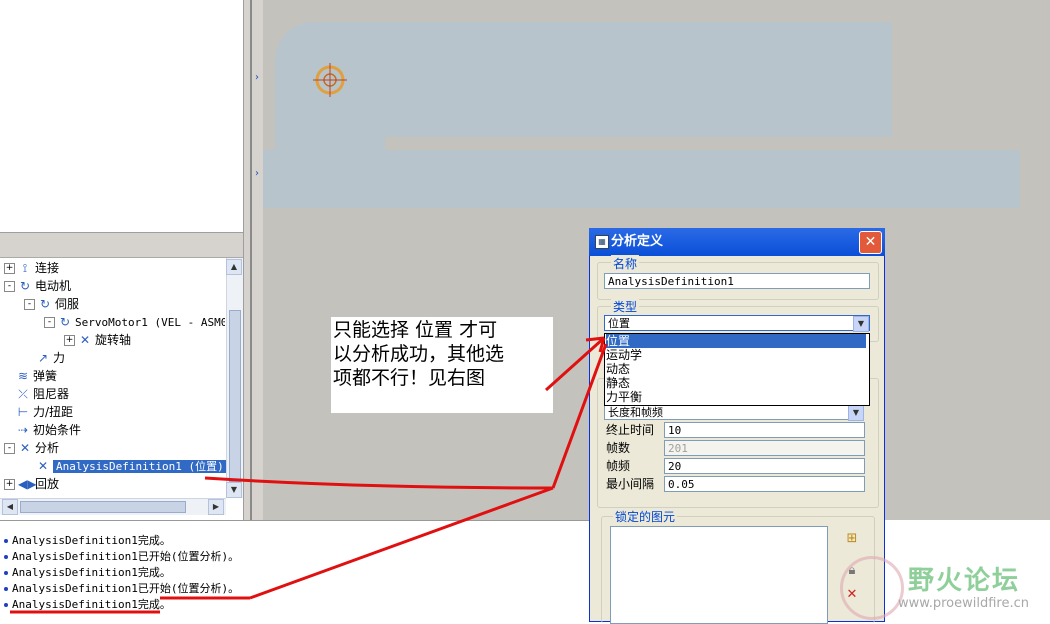 The width and height of the screenshot is (1050, 624). Describe the element at coordinates (27, 484) in the screenshot. I see `playback-icon: ◀▶` at that location.